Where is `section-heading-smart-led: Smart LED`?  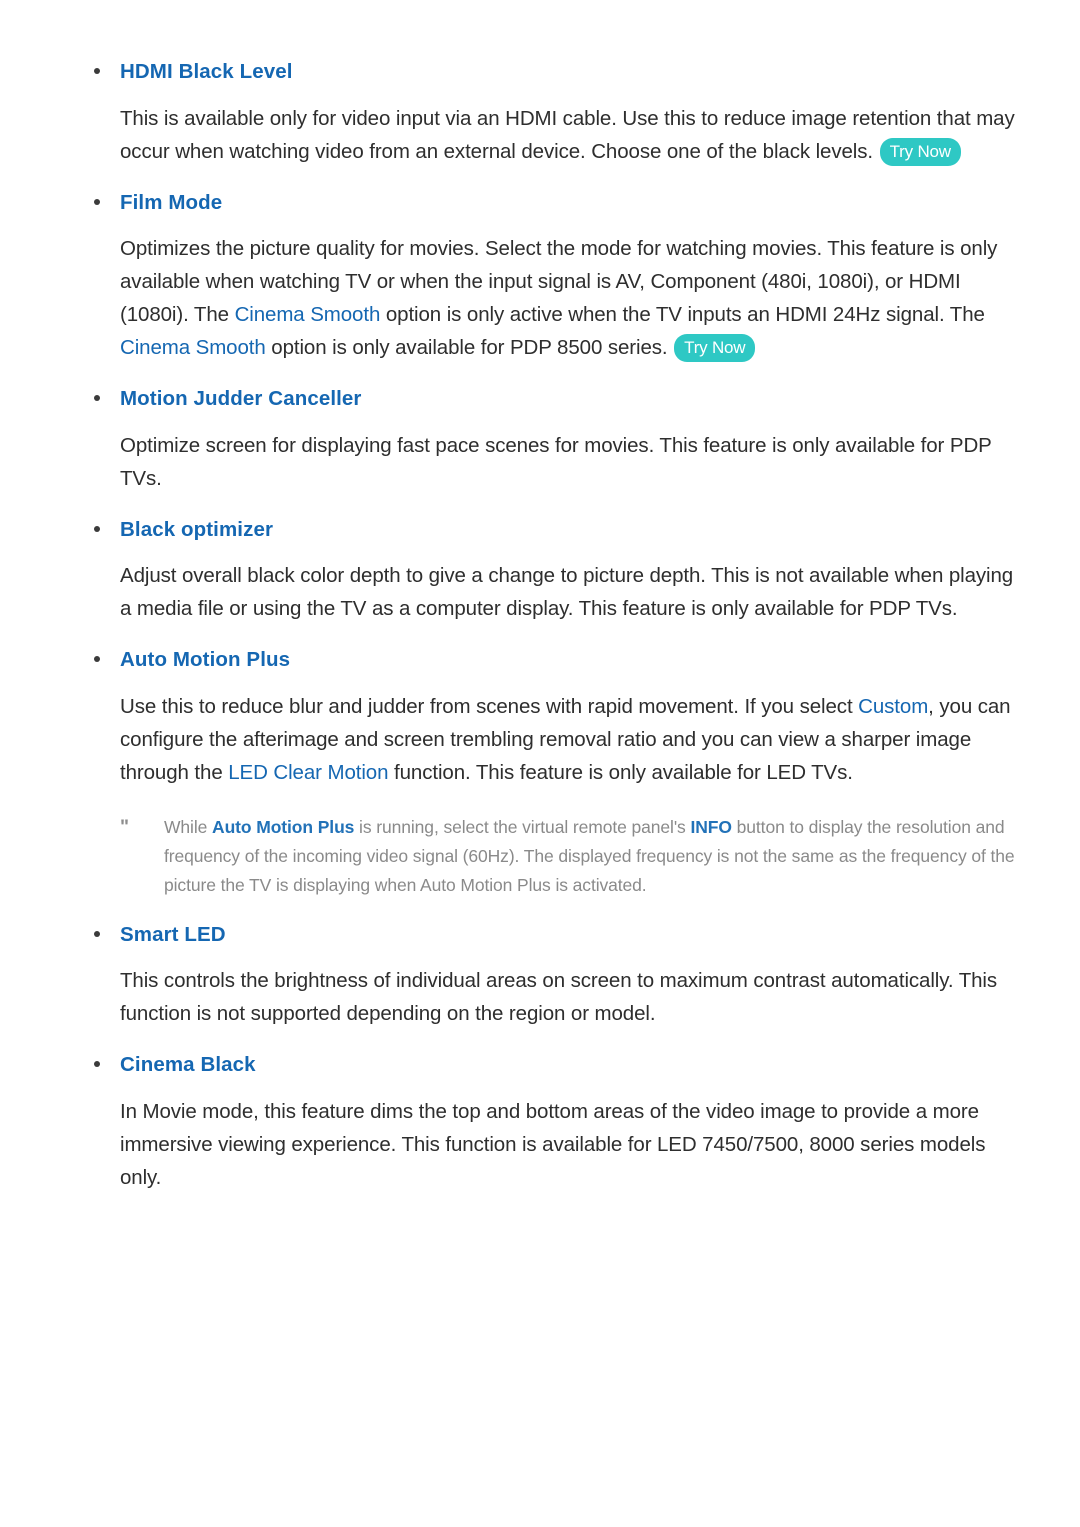
section-heading-smart-led: Smart LED is located at coordinates (173, 935).